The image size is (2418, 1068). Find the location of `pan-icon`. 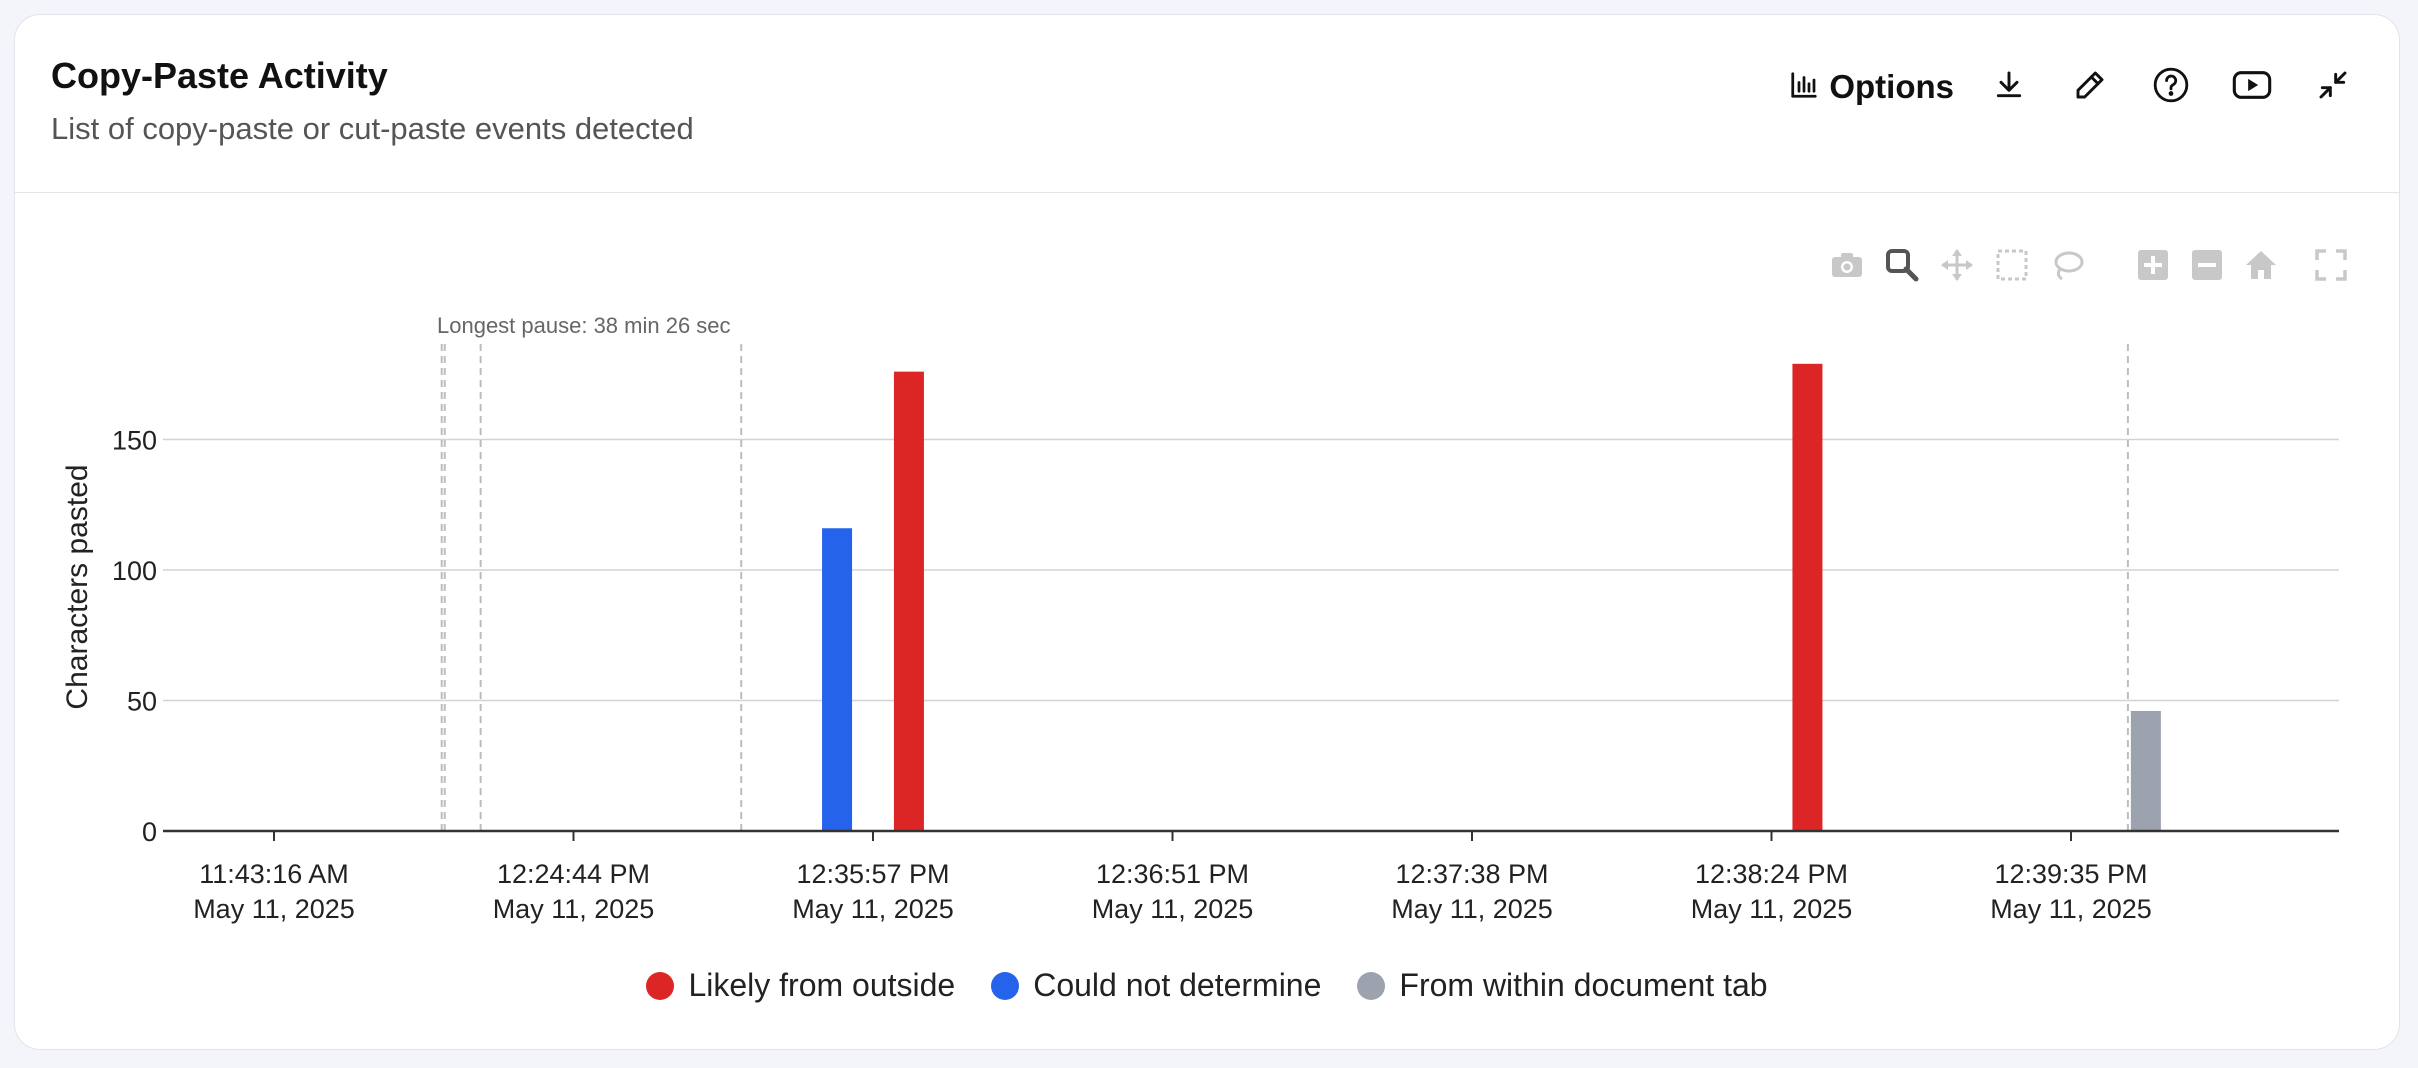

pan-icon is located at coordinates (1957, 265).